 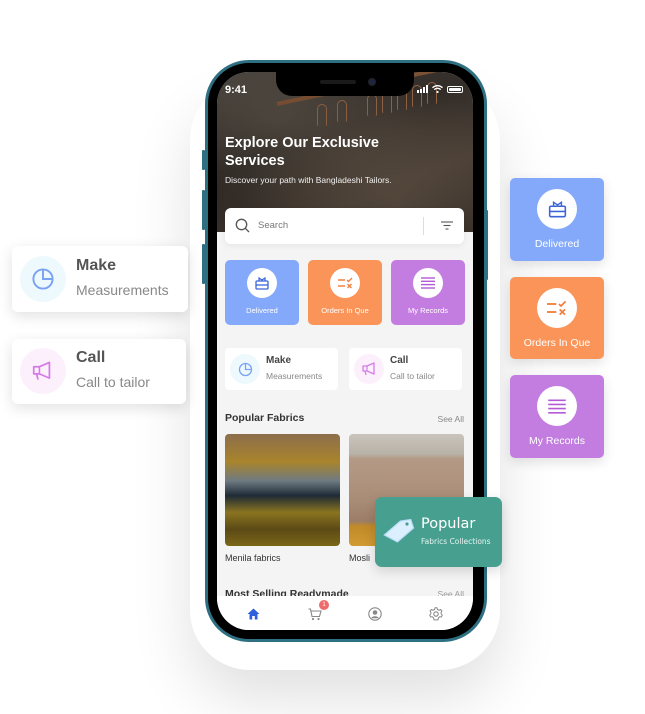 I want to click on floating-card-my-records: My Records, so click(x=557, y=416).